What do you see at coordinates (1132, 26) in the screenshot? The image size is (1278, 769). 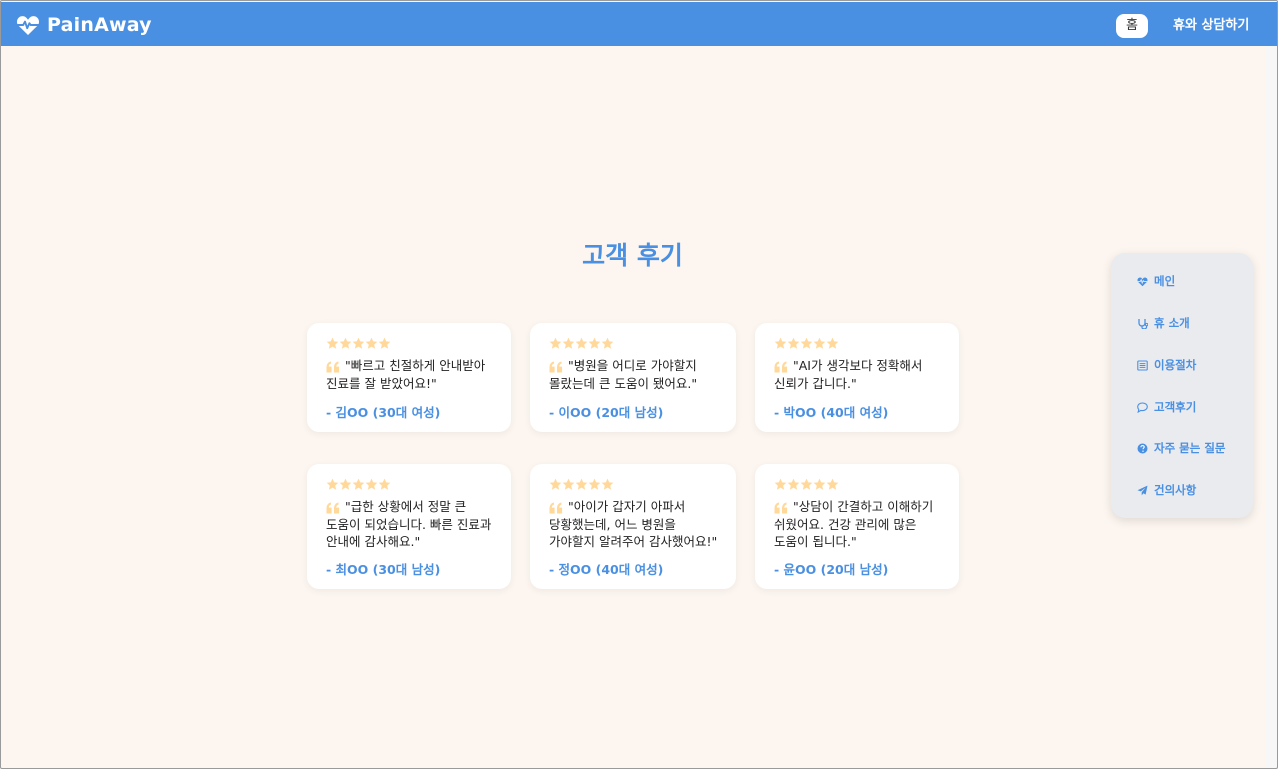 I see `nav-home-button: 홈` at bounding box center [1132, 26].